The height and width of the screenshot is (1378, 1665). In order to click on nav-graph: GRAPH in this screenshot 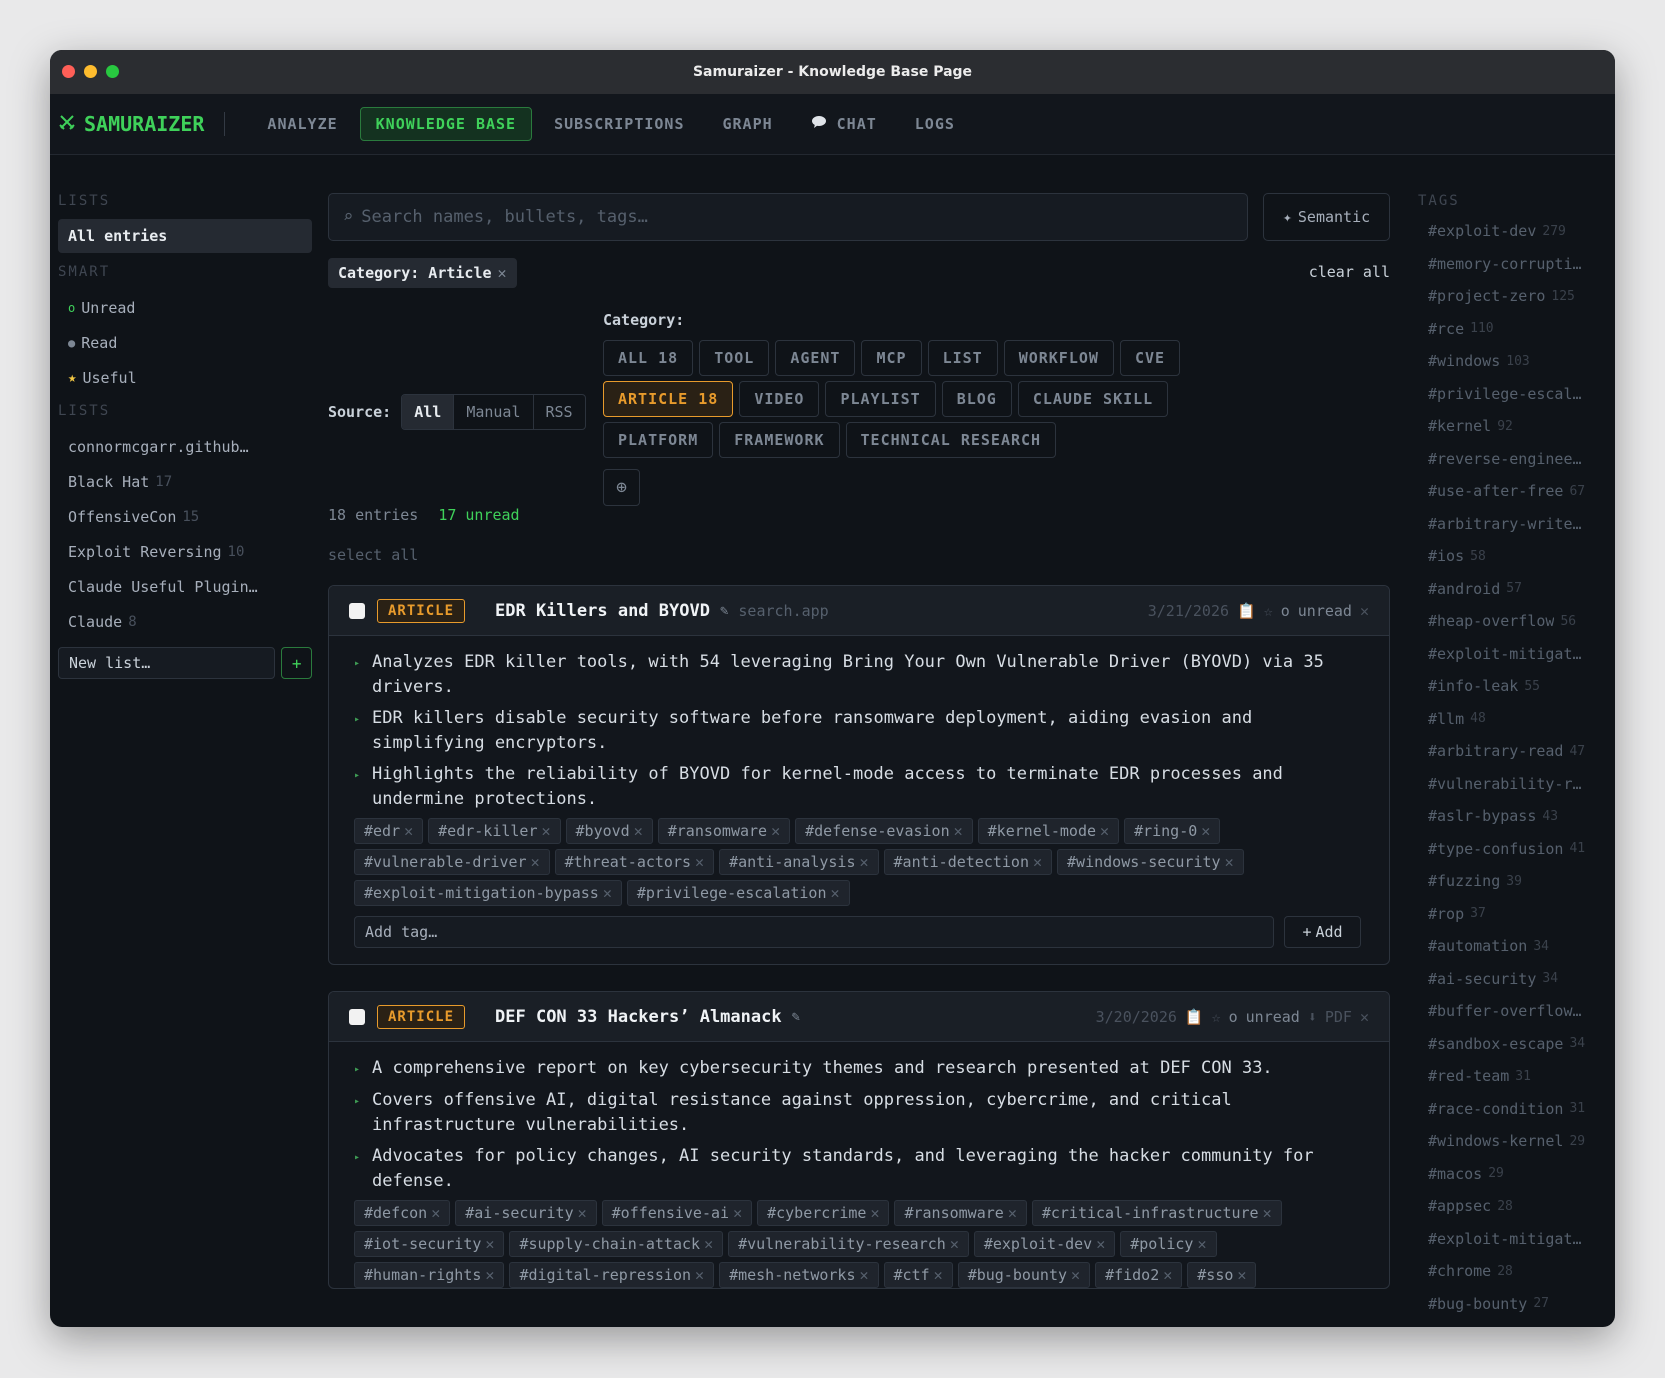, I will do `click(747, 124)`.